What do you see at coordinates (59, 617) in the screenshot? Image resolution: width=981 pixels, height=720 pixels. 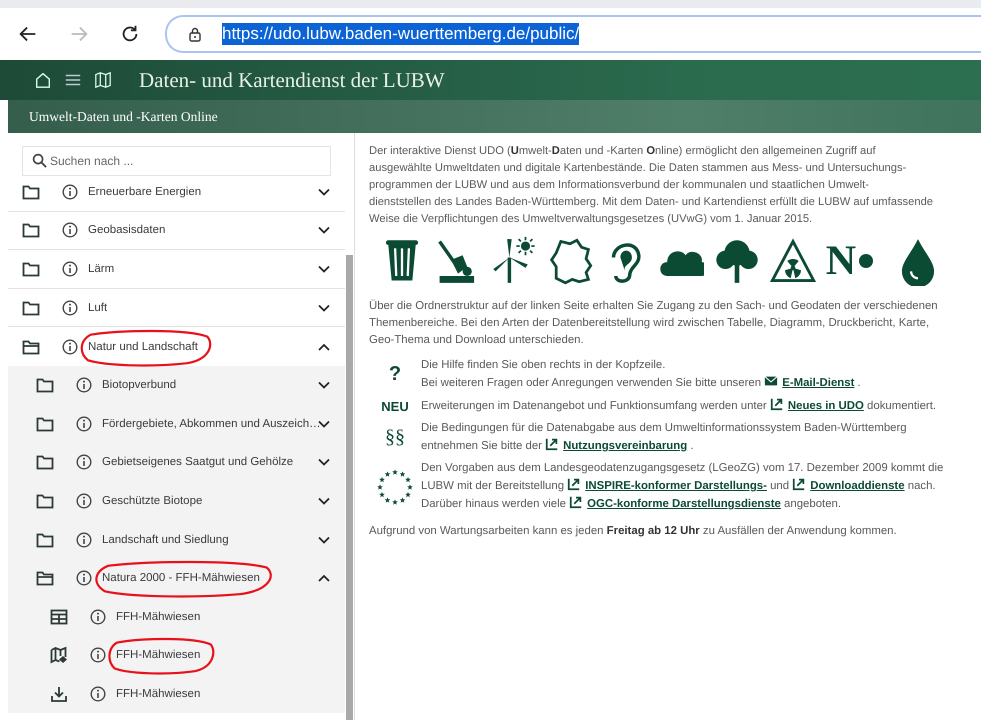 I see `table-icon` at bounding box center [59, 617].